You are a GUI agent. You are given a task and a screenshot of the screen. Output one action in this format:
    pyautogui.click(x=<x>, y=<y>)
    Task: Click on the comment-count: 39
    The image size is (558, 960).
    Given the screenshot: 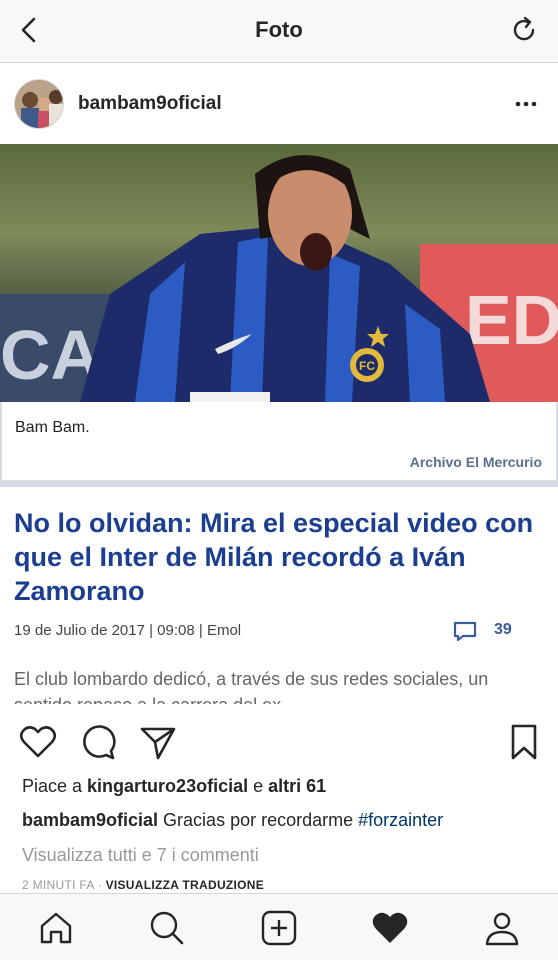 What is the action you would take?
    pyautogui.click(x=503, y=629)
    